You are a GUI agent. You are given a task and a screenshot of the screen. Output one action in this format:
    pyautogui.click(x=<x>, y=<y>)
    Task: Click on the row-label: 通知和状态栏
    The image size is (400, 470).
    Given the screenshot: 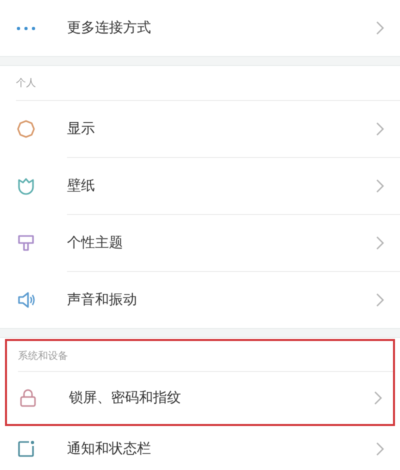 What is the action you would take?
    pyautogui.click(x=109, y=449)
    